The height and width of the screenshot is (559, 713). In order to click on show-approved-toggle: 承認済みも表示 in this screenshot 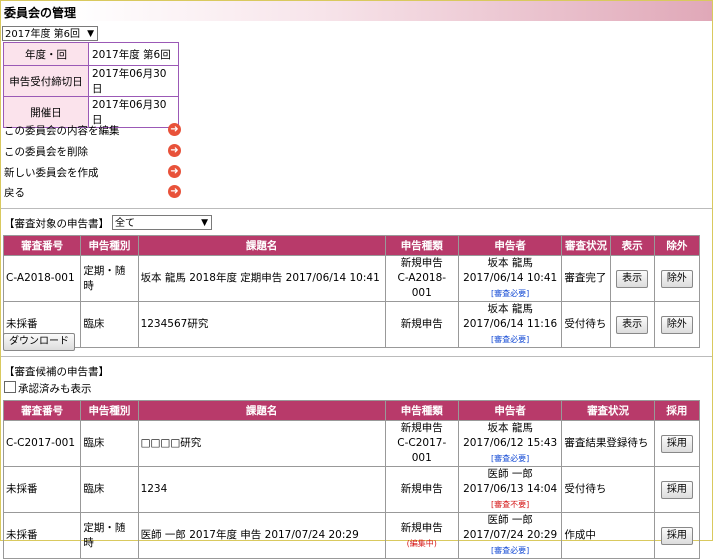, I will do `click(48, 388)`.